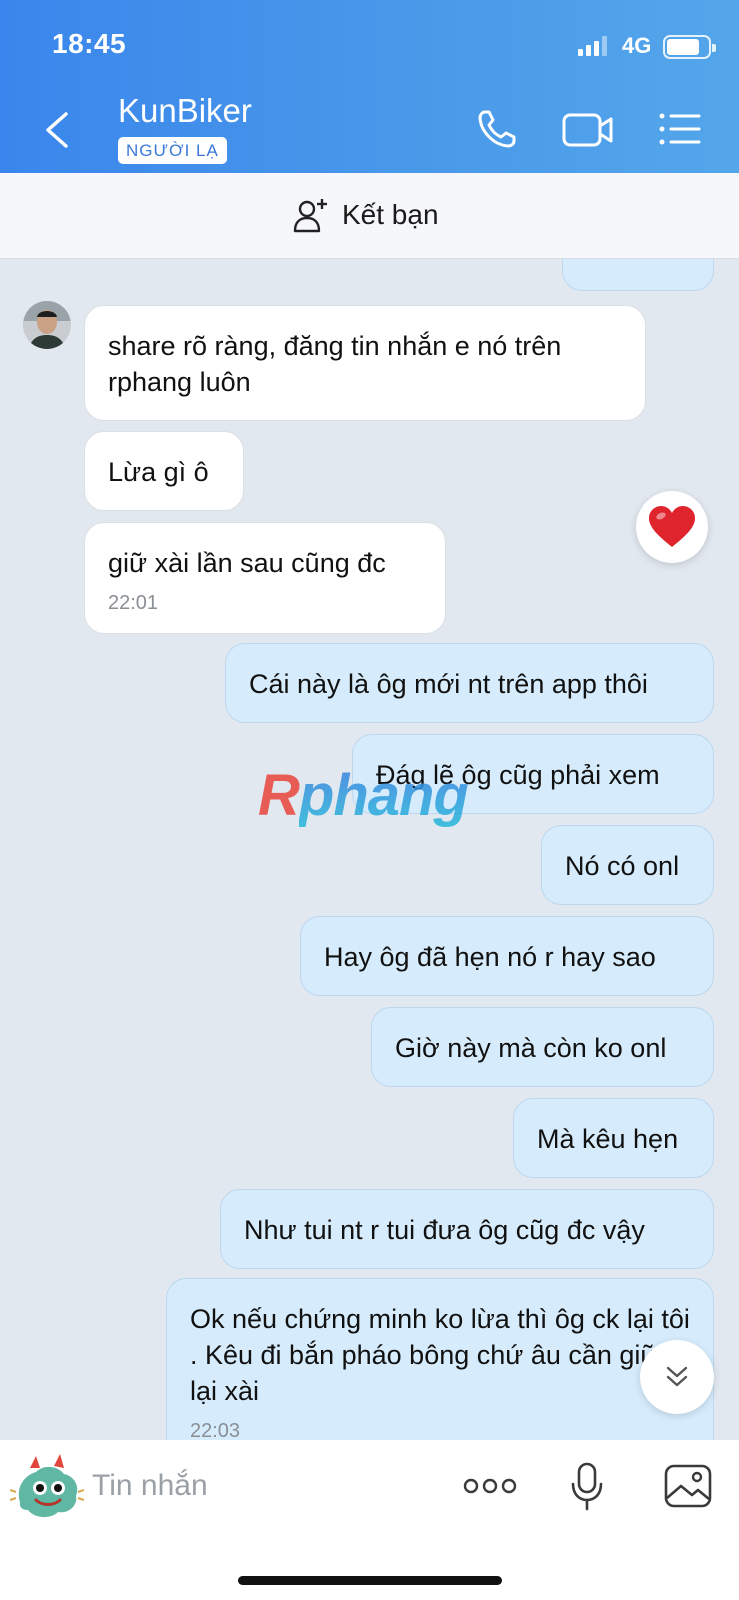 This screenshot has width=739, height=1600. I want to click on network-label: 4G, so click(637, 45).